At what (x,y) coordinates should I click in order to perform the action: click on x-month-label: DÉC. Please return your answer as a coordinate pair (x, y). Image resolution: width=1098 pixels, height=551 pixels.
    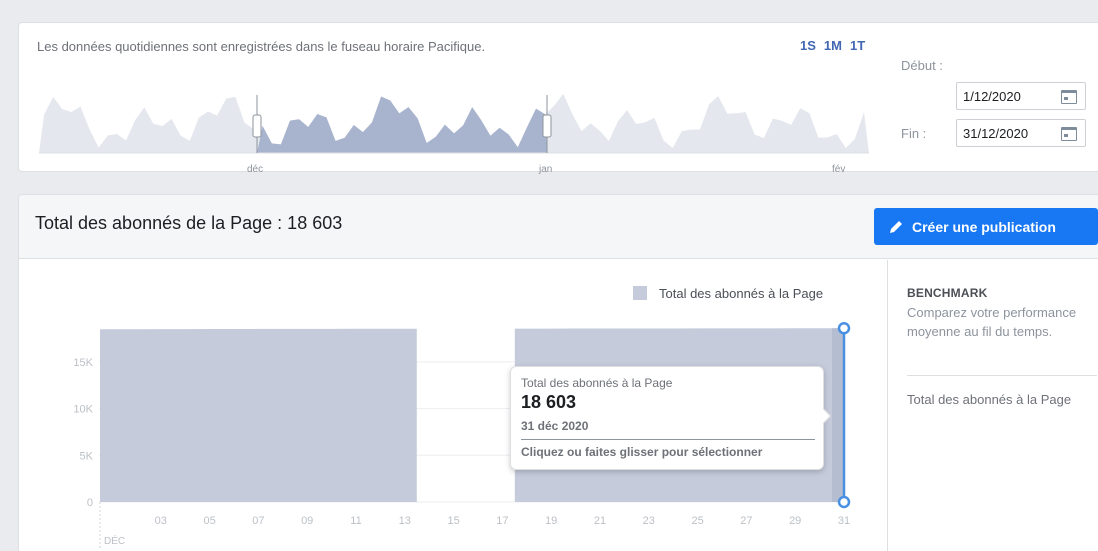
    Looking at the image, I should click on (114, 540).